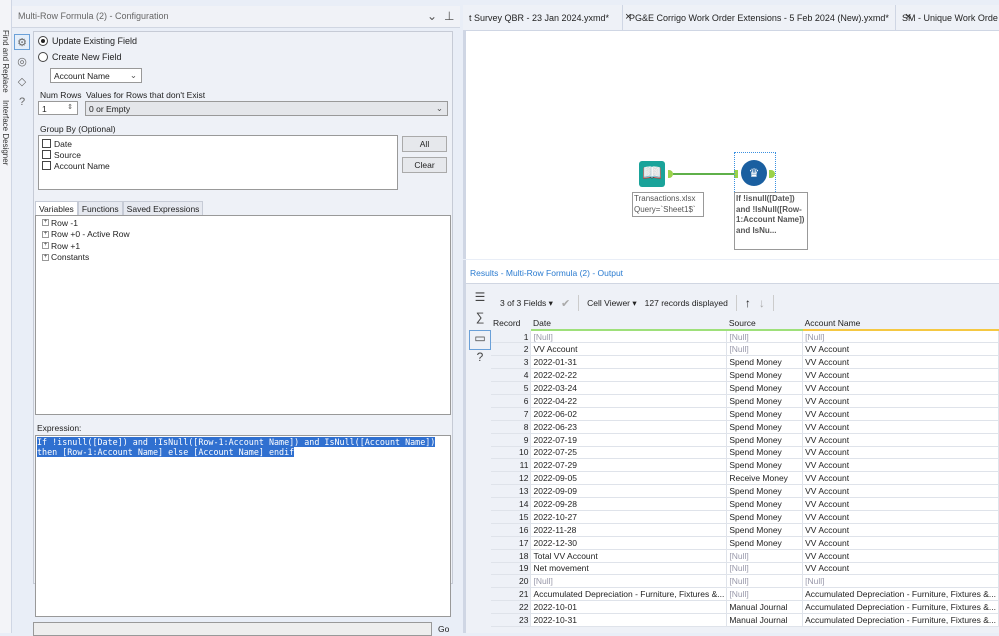 Image resolution: width=999 pixels, height=636 pixels. What do you see at coordinates (745, 388) in the screenshot?
I see `table-row: 5 2022-03-24 Spend Money VV Account` at bounding box center [745, 388].